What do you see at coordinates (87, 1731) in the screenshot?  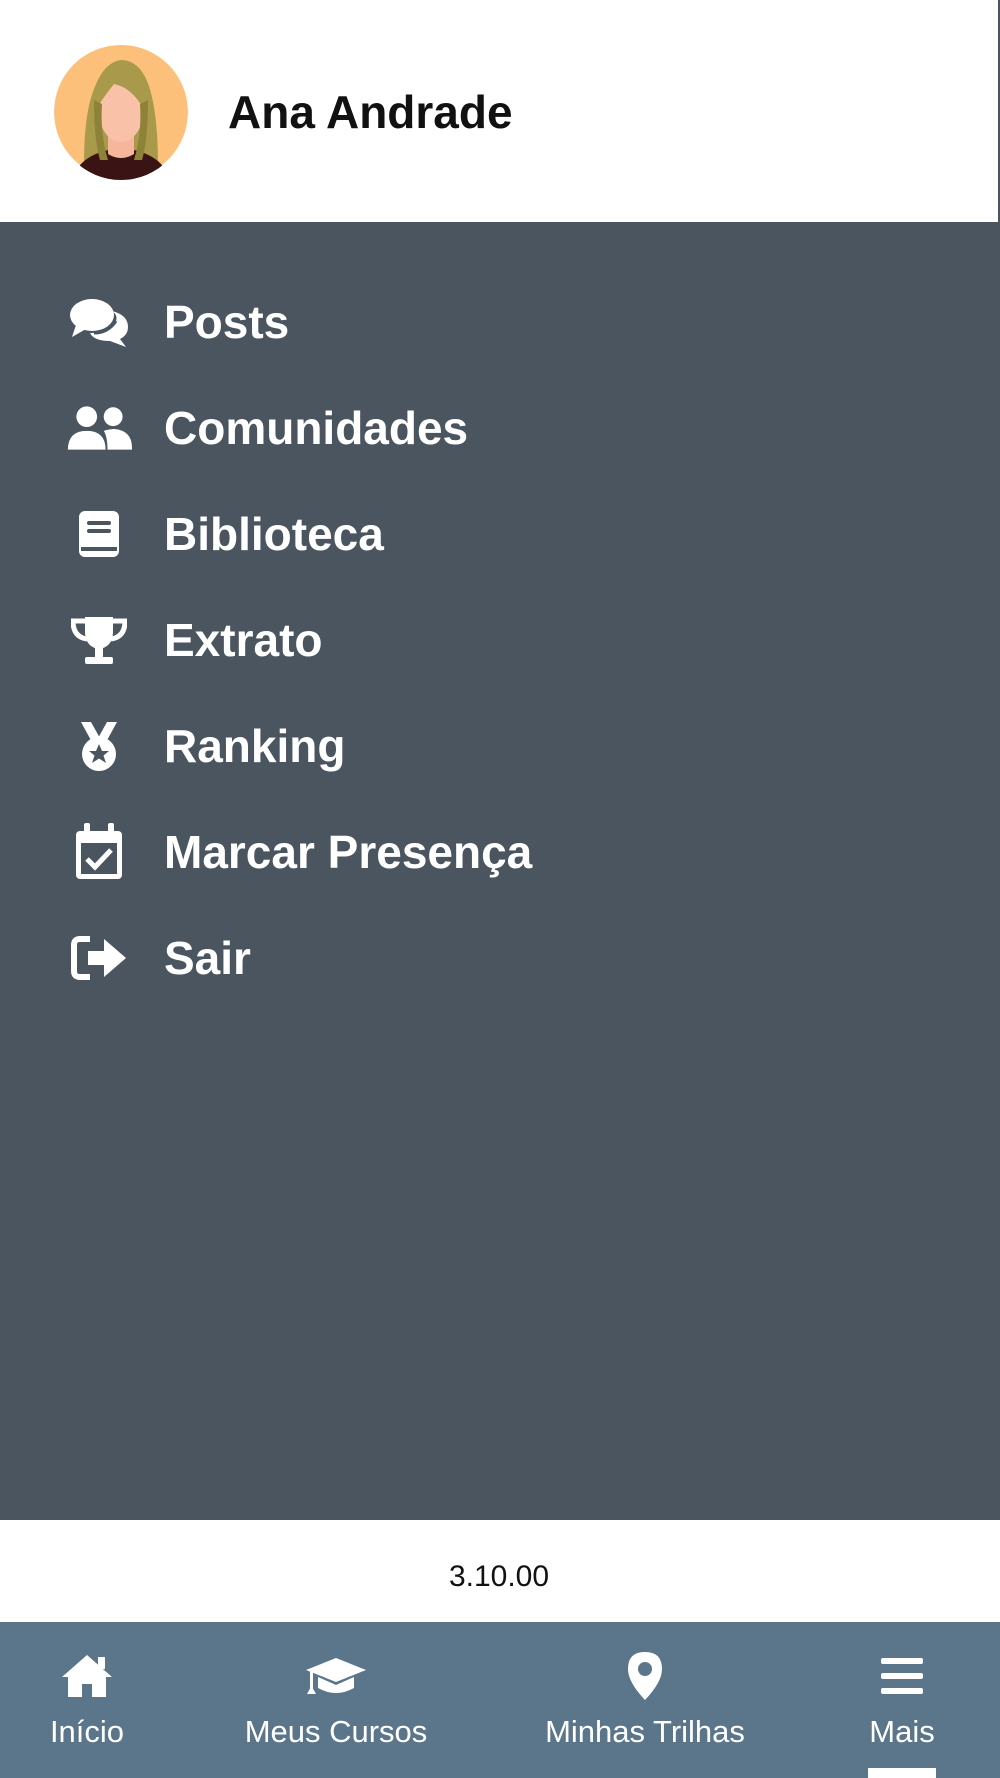 I see `nav-label: Início` at bounding box center [87, 1731].